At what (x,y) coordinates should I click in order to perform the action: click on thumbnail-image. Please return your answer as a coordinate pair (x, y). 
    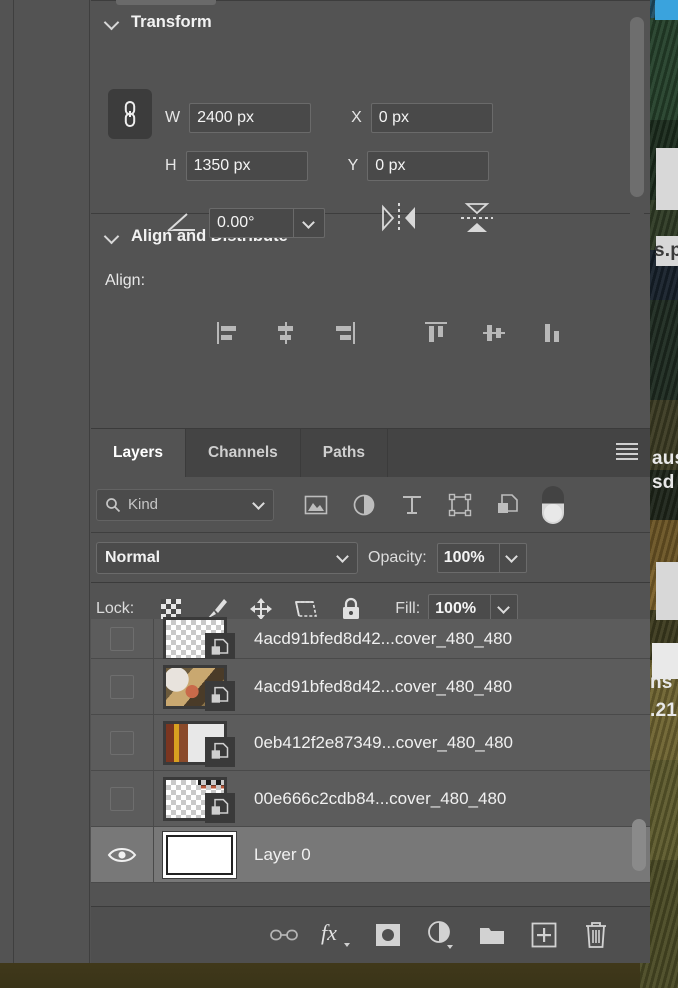
    Looking at the image, I should click on (199, 854).